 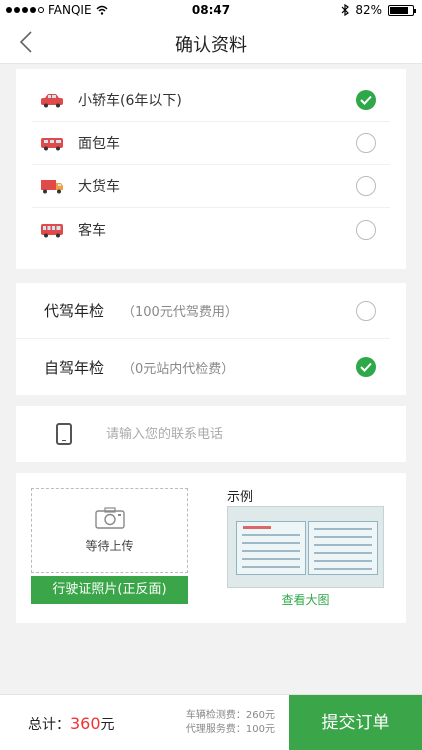 What do you see at coordinates (305, 599) in the screenshot?
I see `view-large-link: 查看大图` at bounding box center [305, 599].